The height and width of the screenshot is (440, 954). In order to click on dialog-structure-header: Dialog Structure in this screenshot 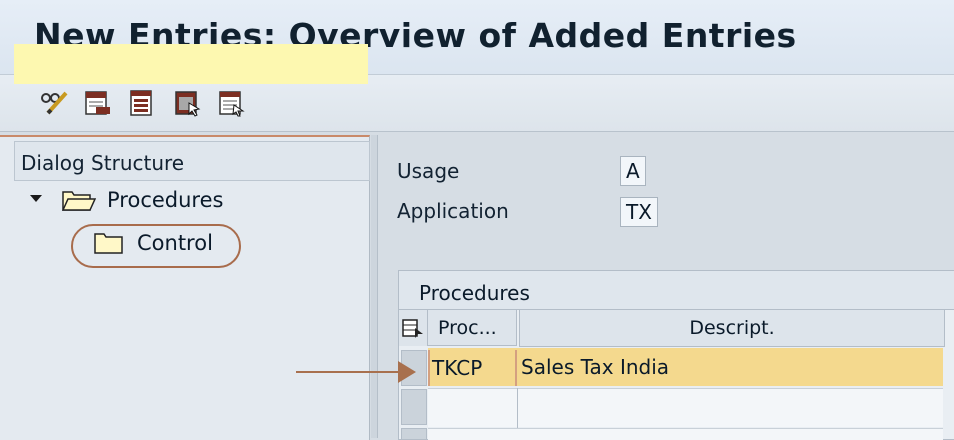, I will do `click(192, 161)`.